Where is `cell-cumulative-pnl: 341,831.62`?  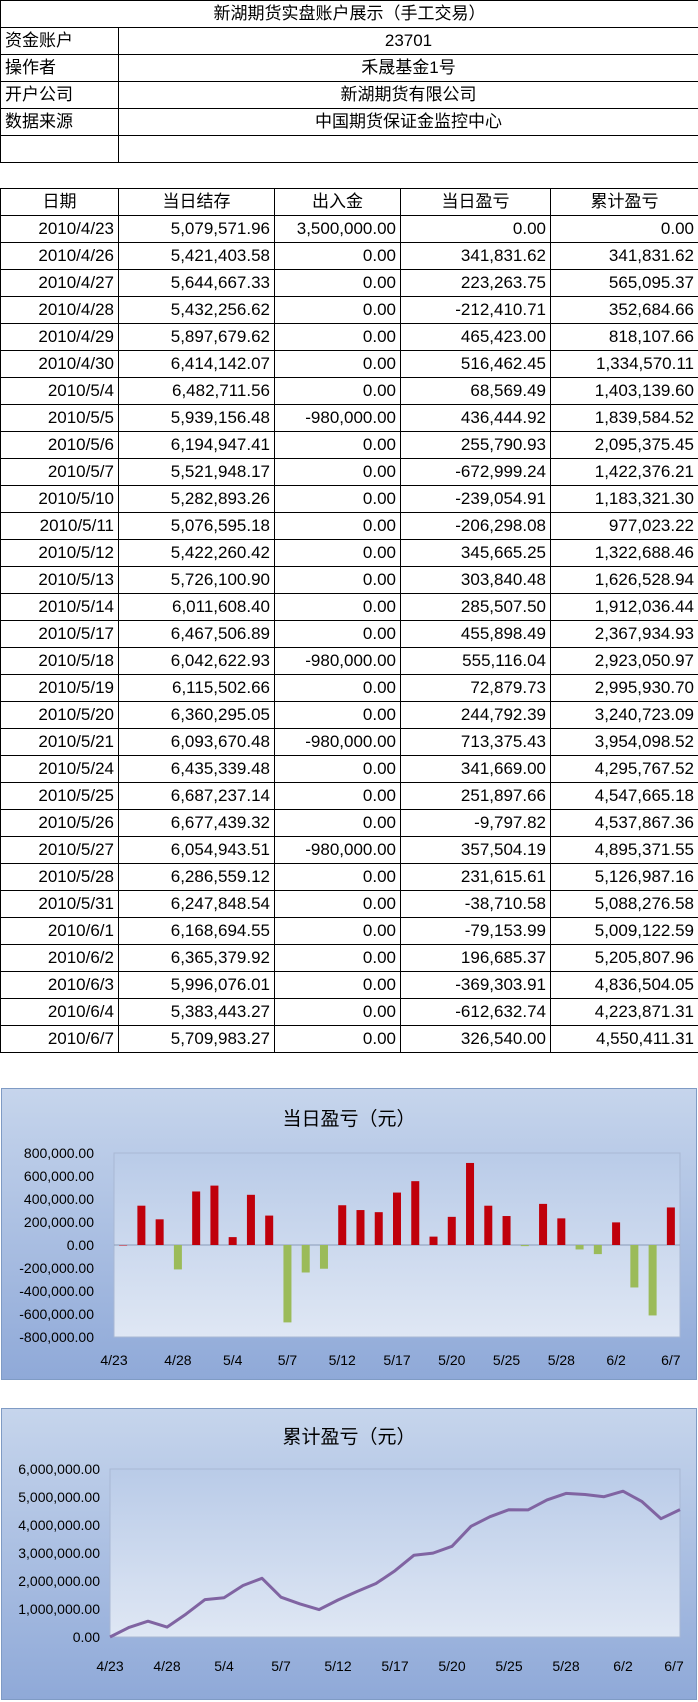 cell-cumulative-pnl: 341,831.62 is located at coordinates (624, 256).